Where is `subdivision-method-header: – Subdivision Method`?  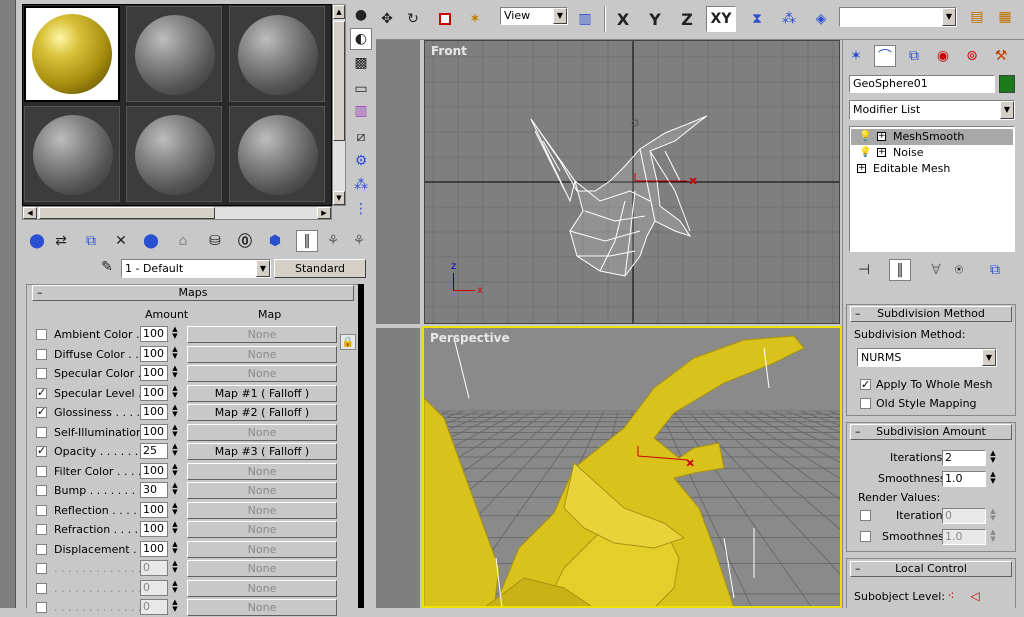
subdivision-method-header: – Subdivision Method is located at coordinates (931, 314).